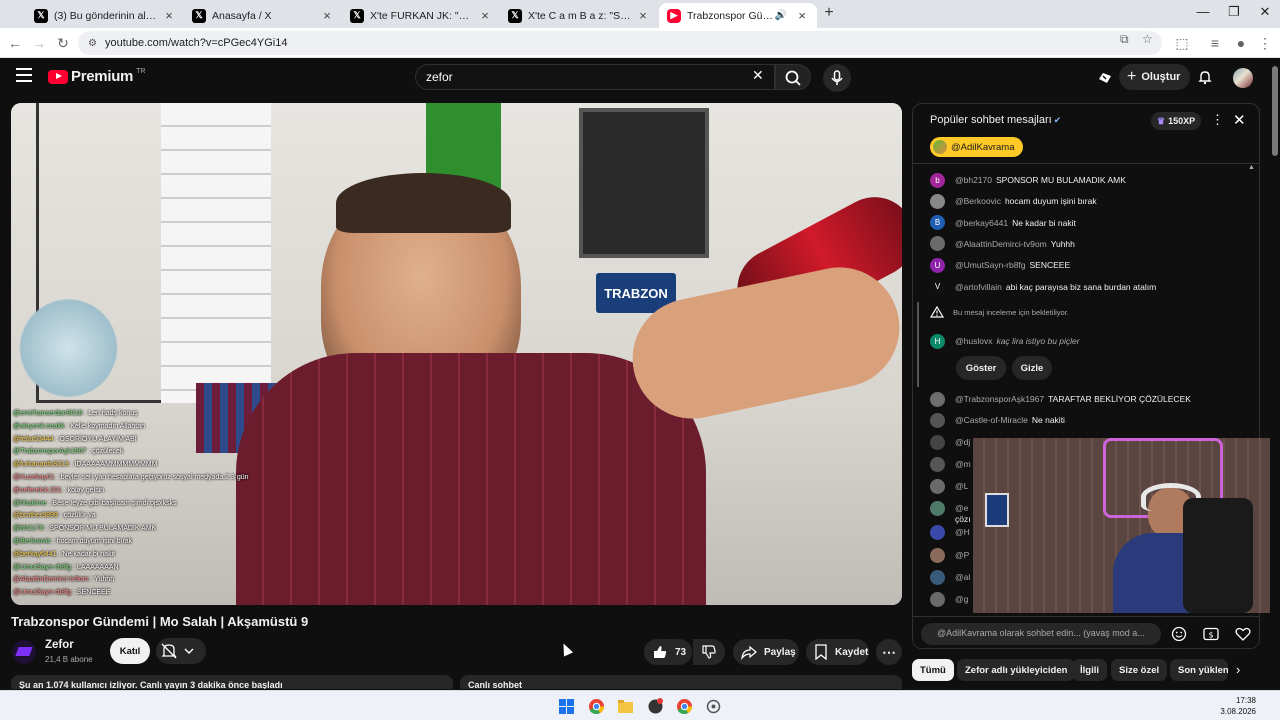 The height and width of the screenshot is (720, 1280). What do you see at coordinates (976, 147) in the screenshot?
I see `pinned-member-chip: @AdilKavrama` at bounding box center [976, 147].